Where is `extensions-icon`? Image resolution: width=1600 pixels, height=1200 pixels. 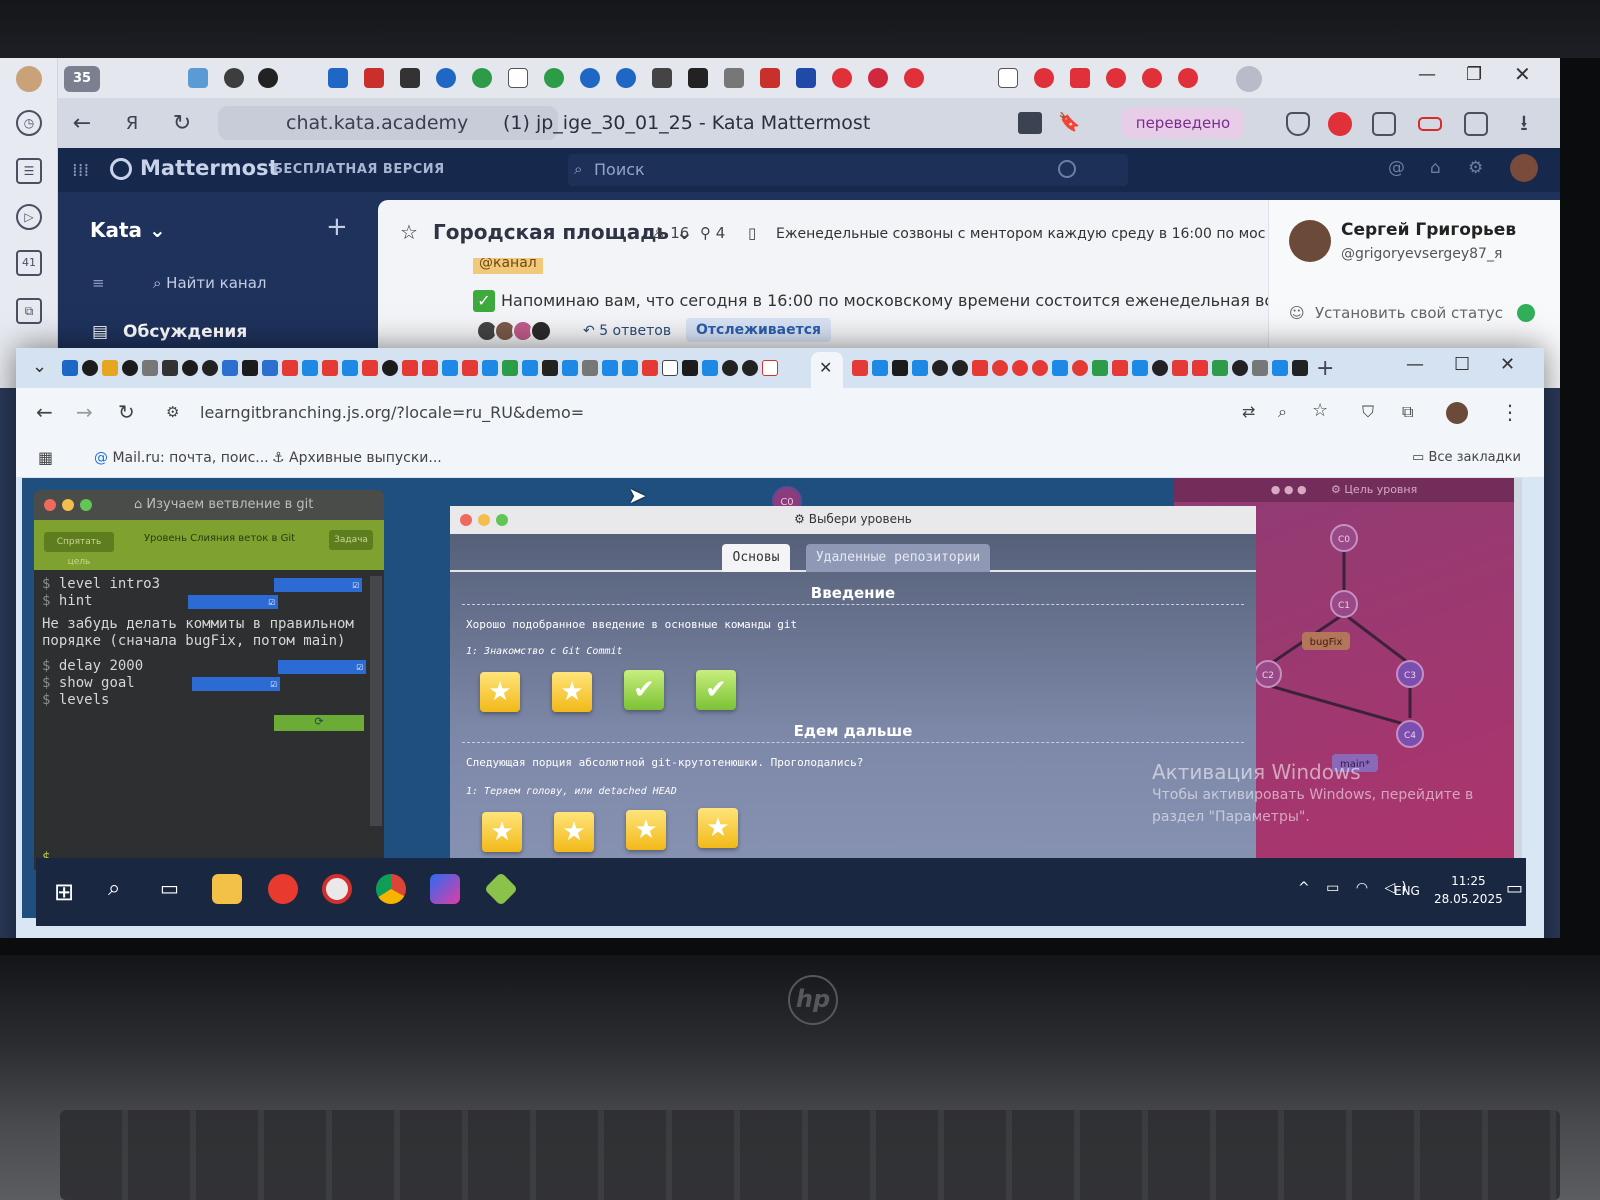
extensions-icon is located at coordinates (1384, 124).